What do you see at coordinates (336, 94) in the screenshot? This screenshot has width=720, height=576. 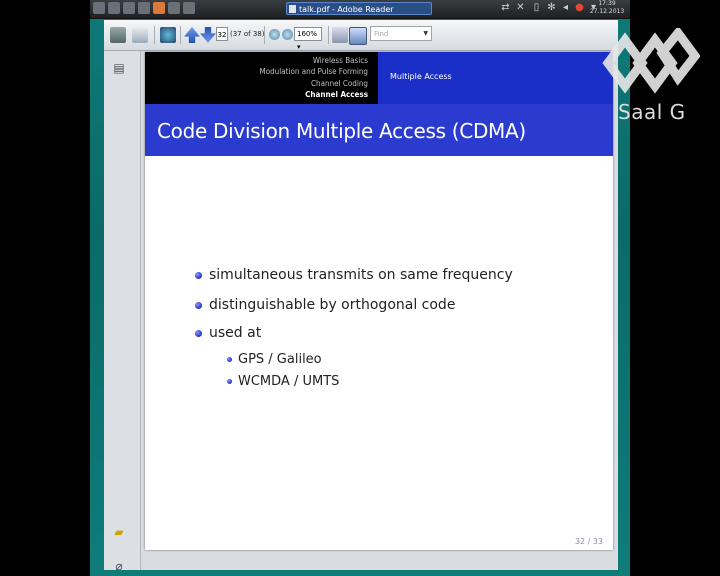 I see `nav-section-channel-access: Channel Access` at bounding box center [336, 94].